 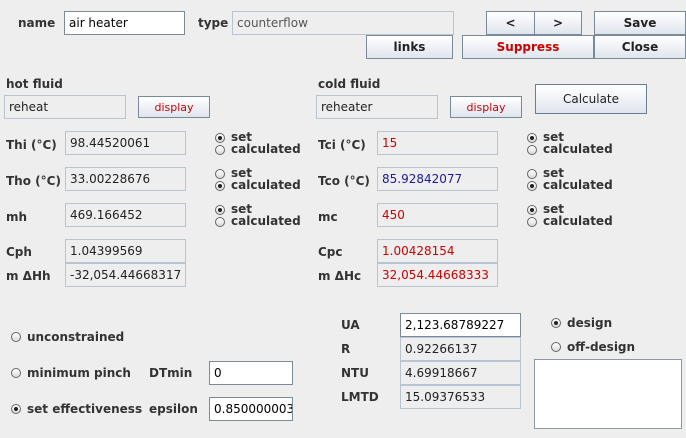 What do you see at coordinates (460, 373) in the screenshot?
I see `ntu-value: 4.69918667` at bounding box center [460, 373].